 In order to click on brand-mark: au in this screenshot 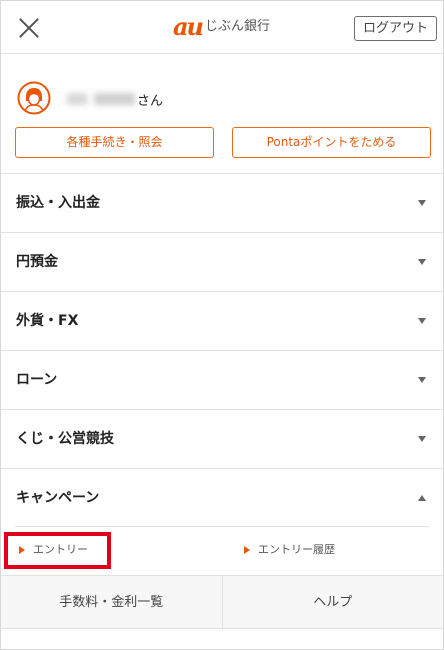, I will do `click(188, 26)`.